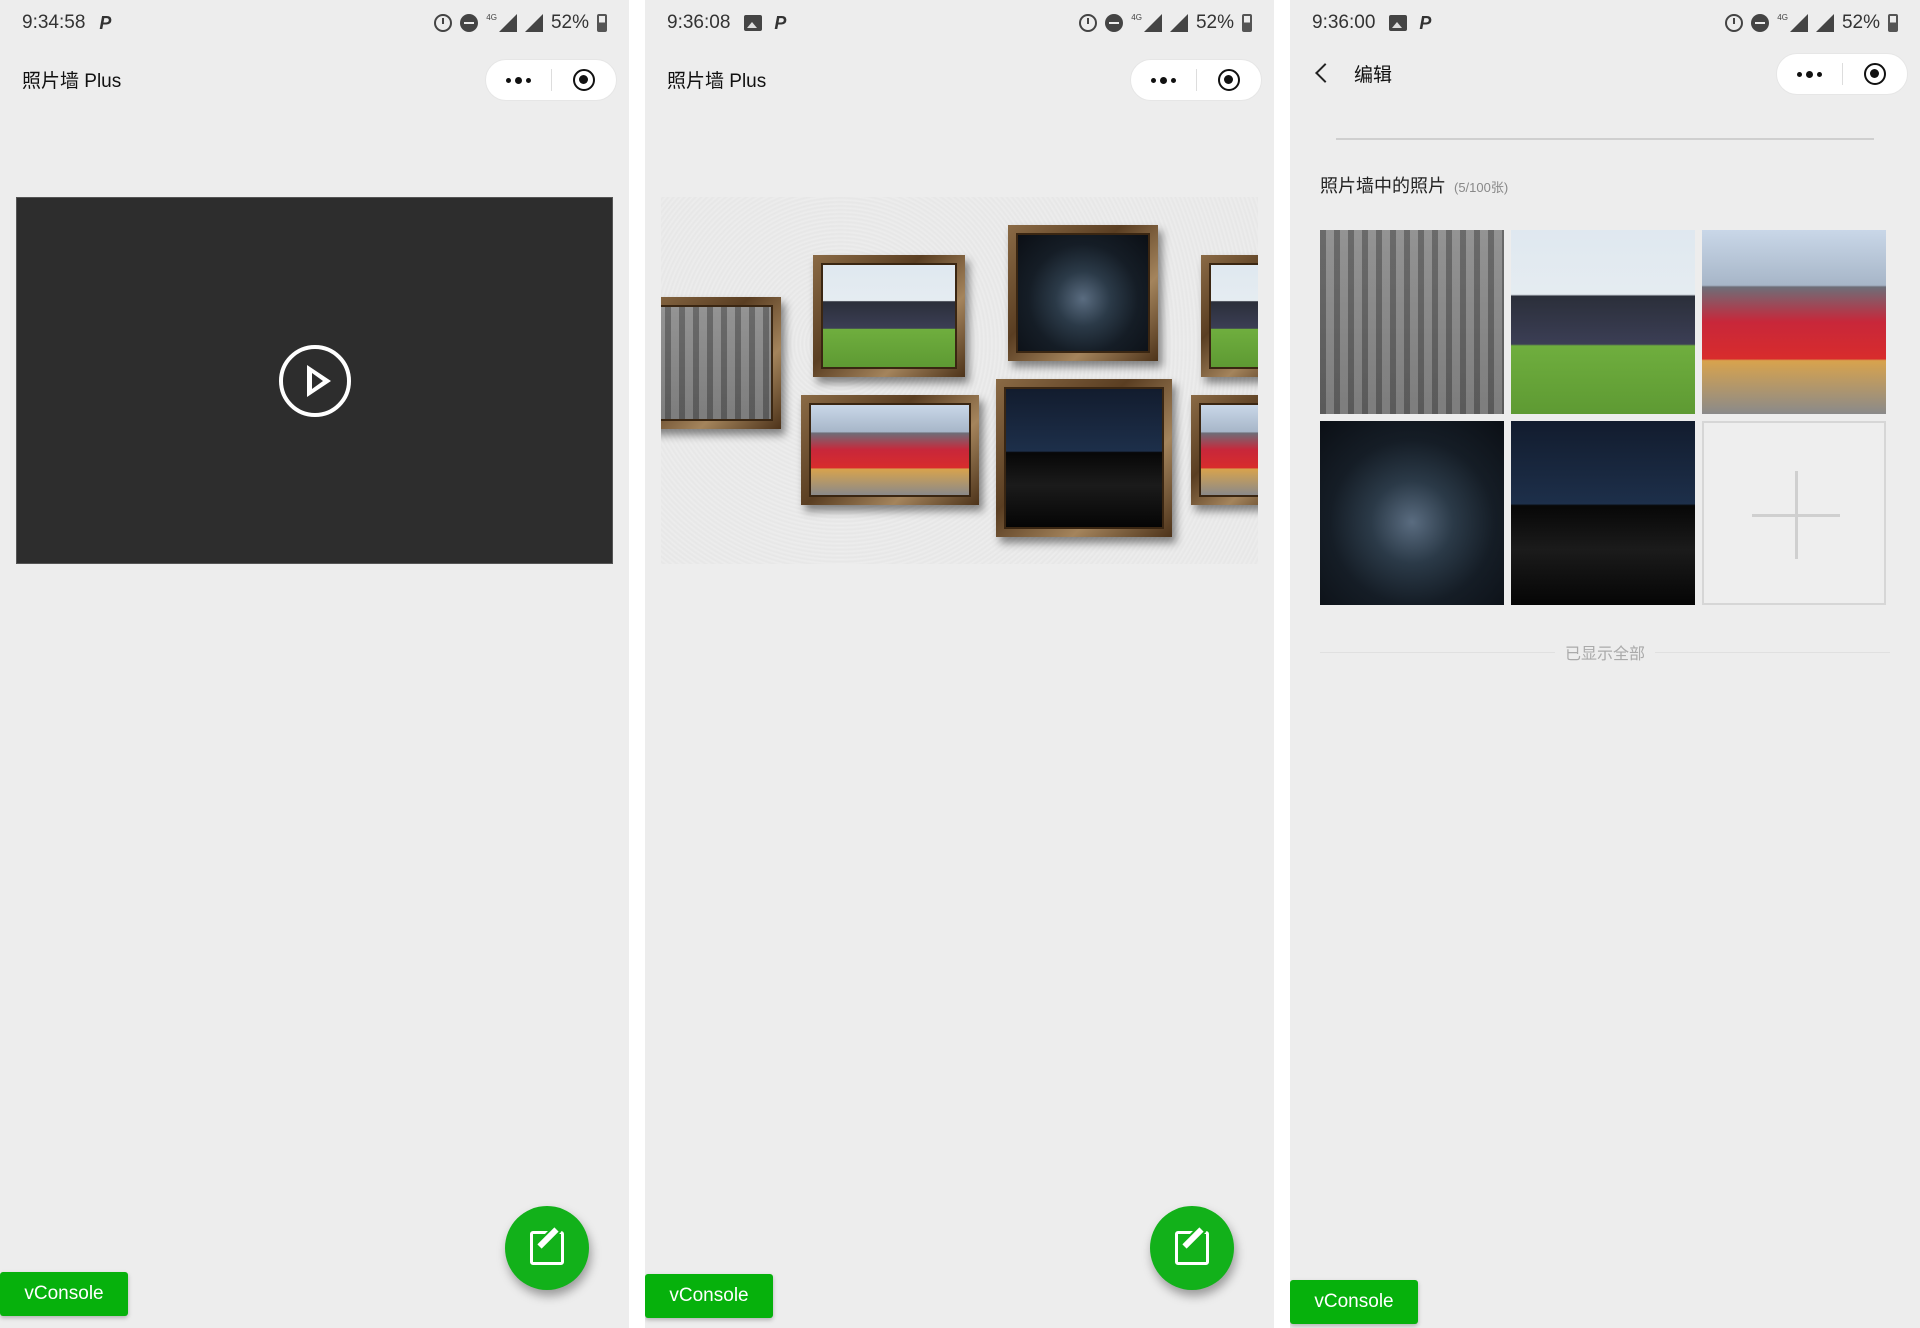 The width and height of the screenshot is (1920, 1328). I want to click on plus-icon, so click(1796, 515).